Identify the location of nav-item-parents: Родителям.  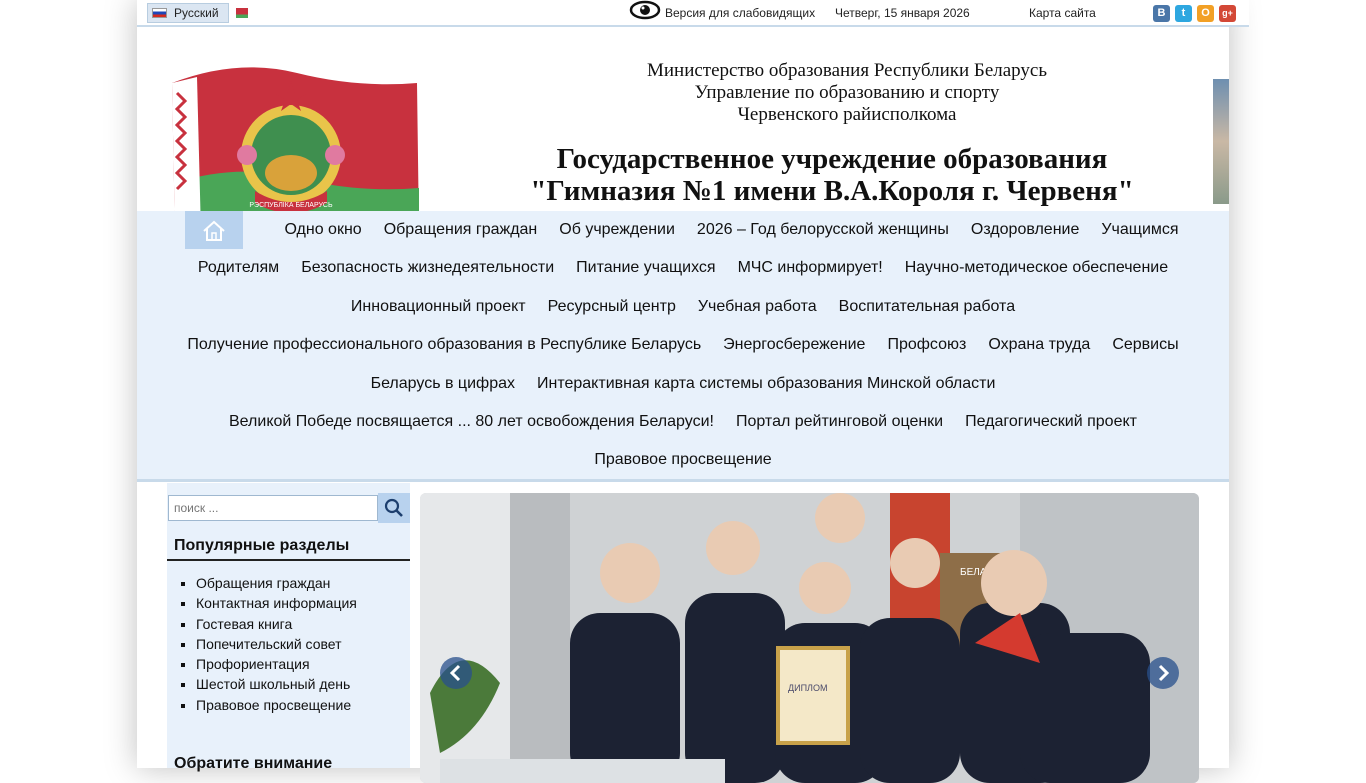
(238, 268).